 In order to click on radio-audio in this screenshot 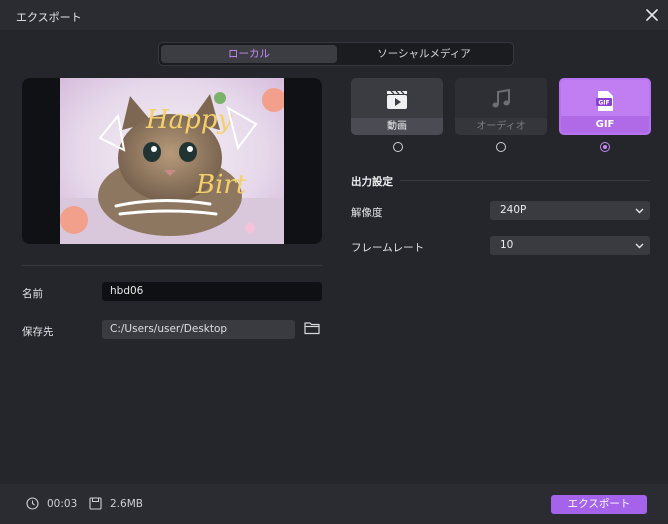, I will do `click(501, 147)`.